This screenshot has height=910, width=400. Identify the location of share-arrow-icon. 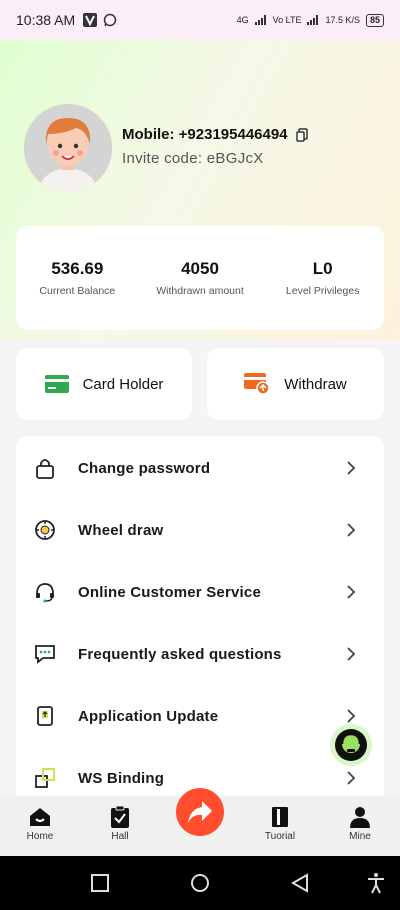
(200, 812).